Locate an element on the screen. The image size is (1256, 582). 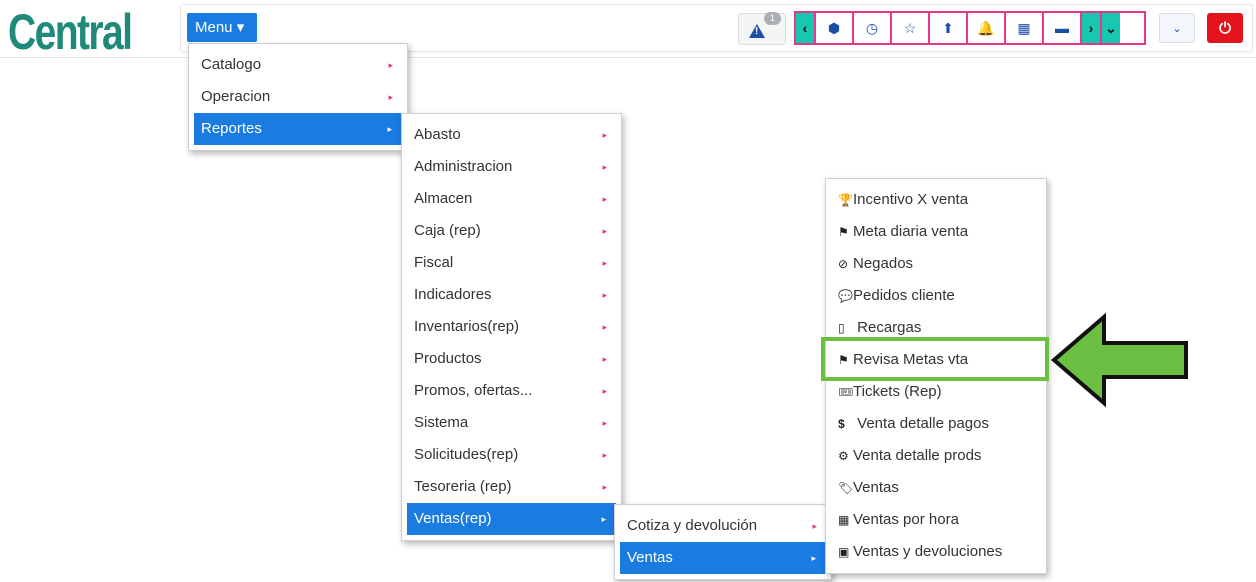
menu-item-productos: Productos ▸ is located at coordinates (511, 359).